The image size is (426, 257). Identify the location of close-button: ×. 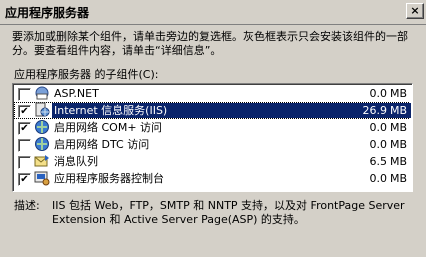
(415, 11).